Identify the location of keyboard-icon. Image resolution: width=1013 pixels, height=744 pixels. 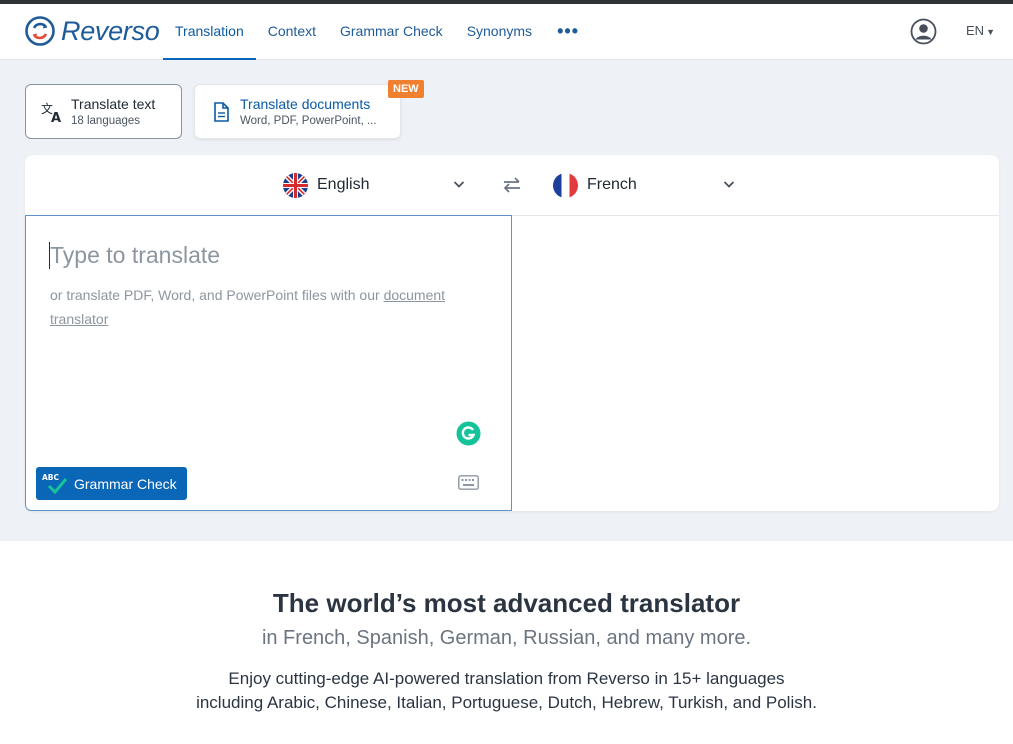
(468, 482).